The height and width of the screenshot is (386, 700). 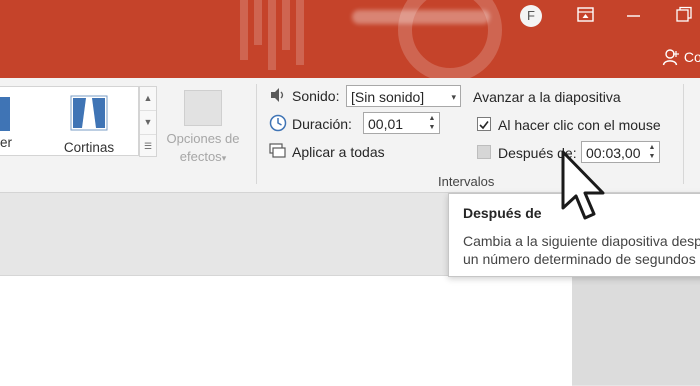 What do you see at coordinates (421, 17) in the screenshot?
I see `user-name-blurred` at bounding box center [421, 17].